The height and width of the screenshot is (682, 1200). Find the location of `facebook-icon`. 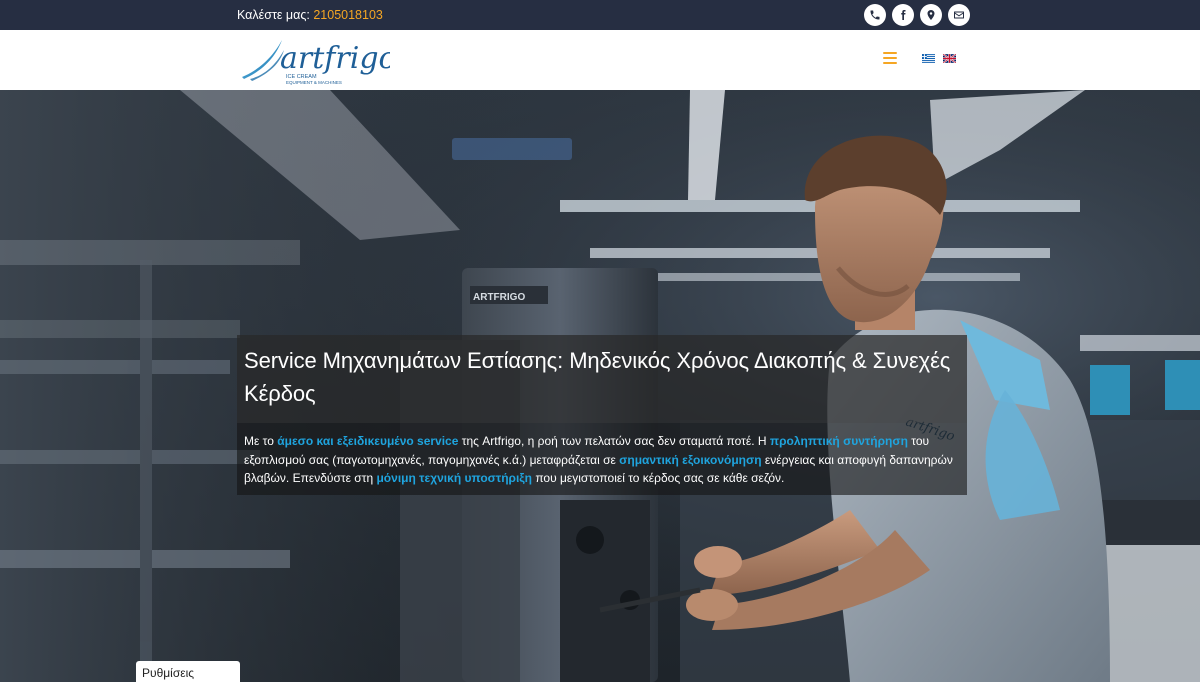

facebook-icon is located at coordinates (903, 15).